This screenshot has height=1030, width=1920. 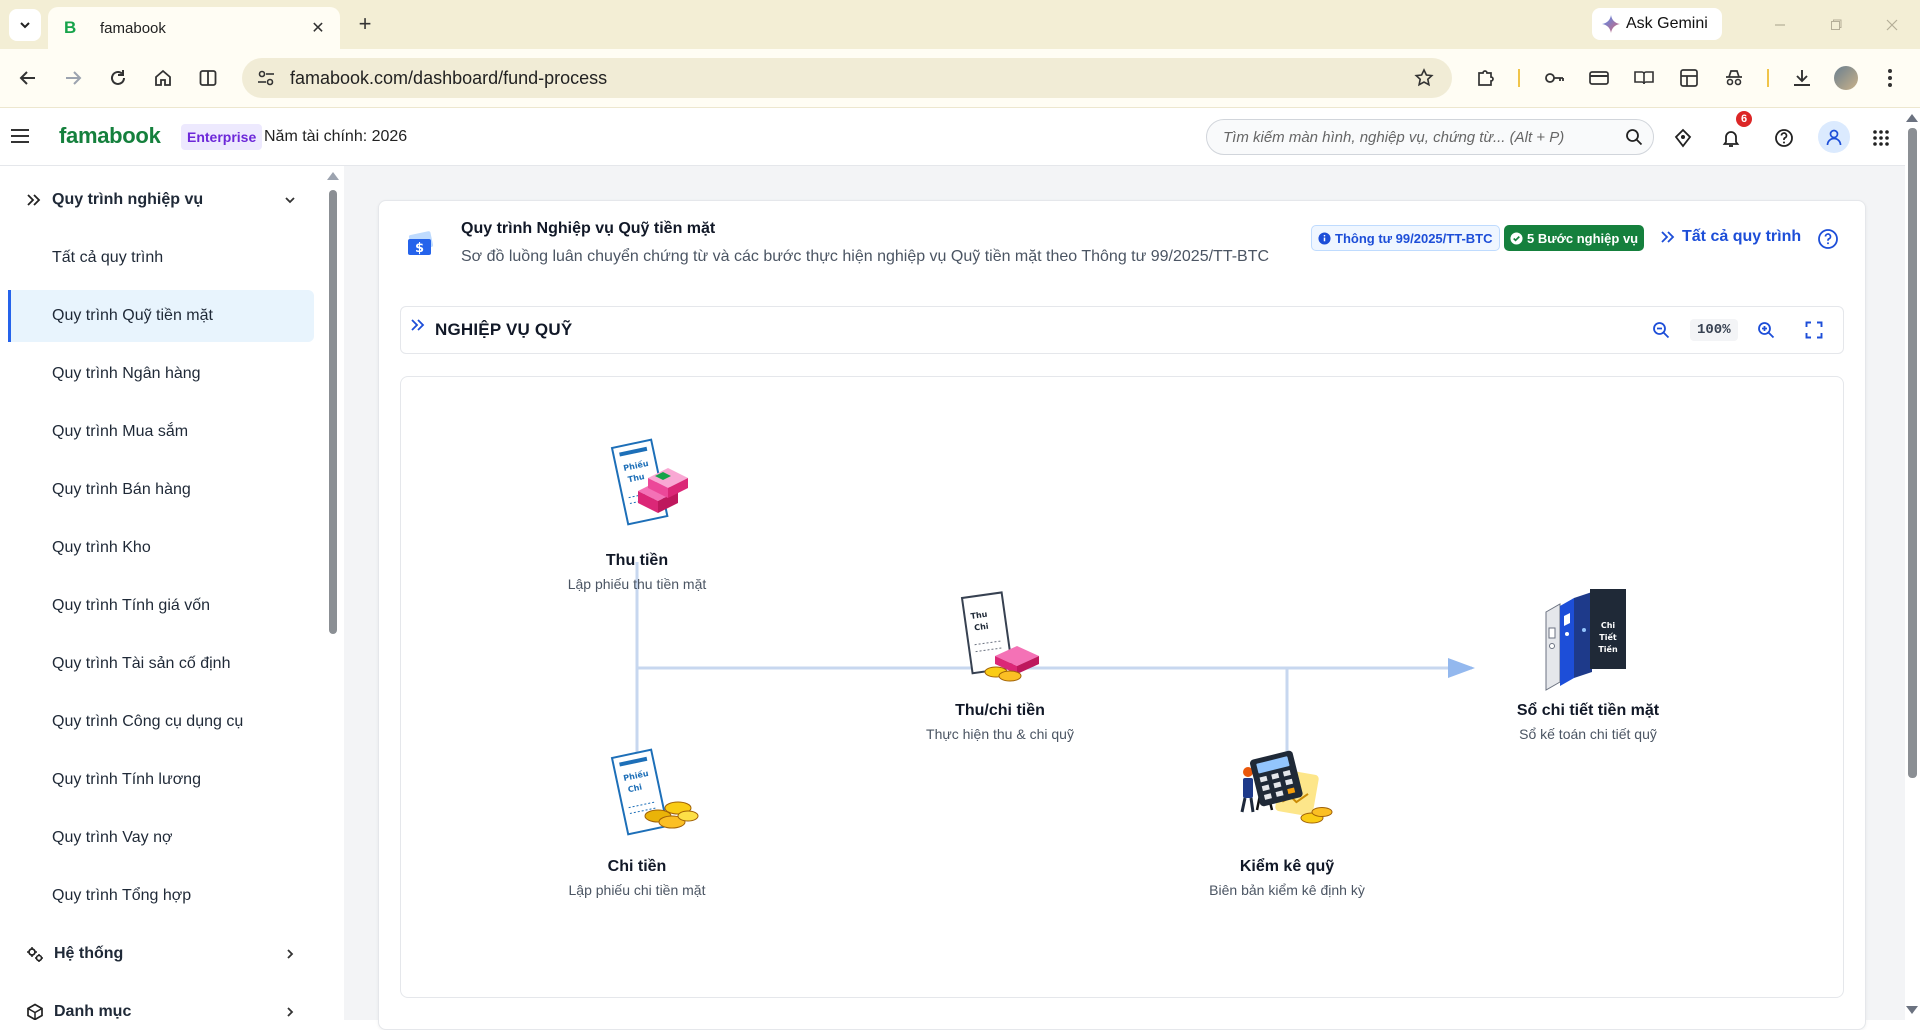 What do you see at coordinates (637, 572) in the screenshot?
I see `flow-node-receive-cash: Thu tiền Lập phiếu thu tiền mặt` at bounding box center [637, 572].